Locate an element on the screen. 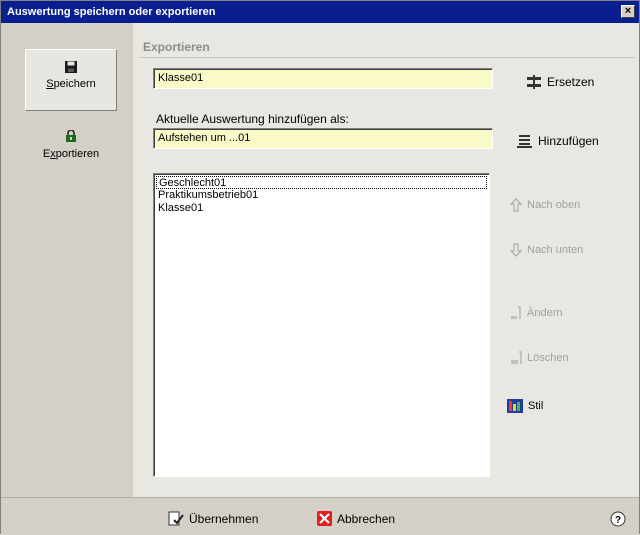  help-button: ? is located at coordinates (618, 519).